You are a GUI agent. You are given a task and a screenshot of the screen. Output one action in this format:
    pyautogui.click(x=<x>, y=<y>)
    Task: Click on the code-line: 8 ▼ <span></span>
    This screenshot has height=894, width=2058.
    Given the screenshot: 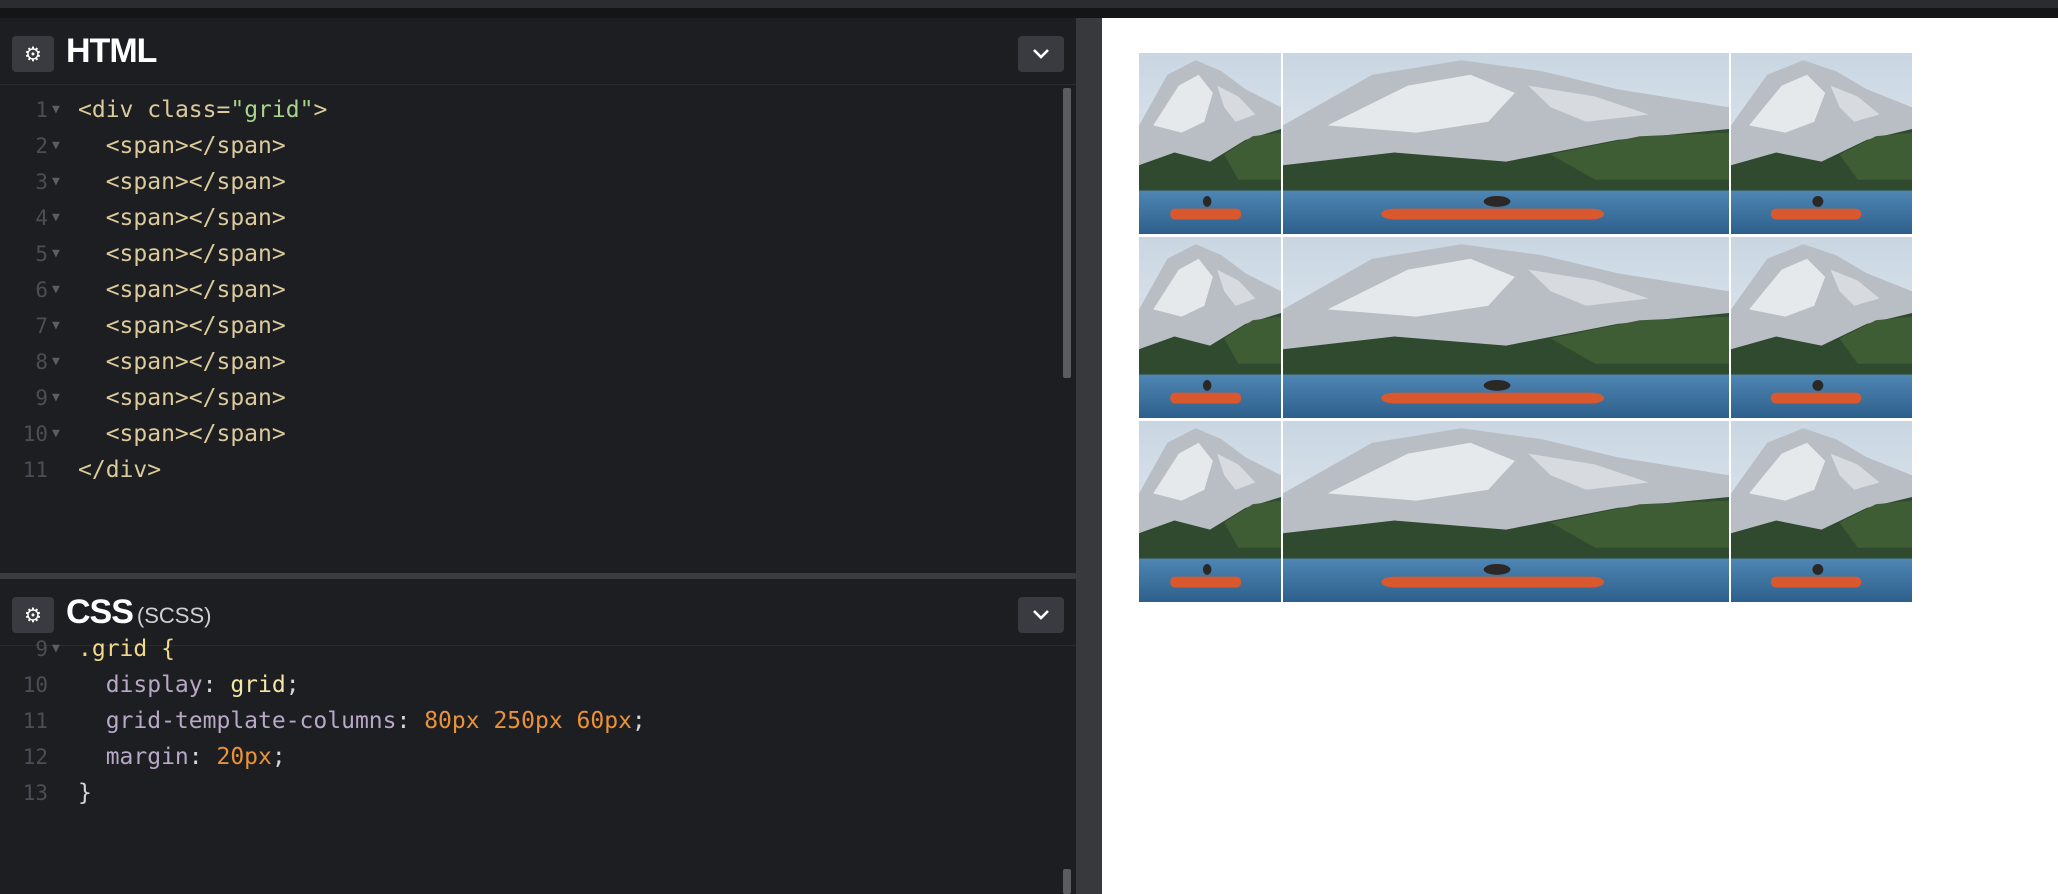 What is the action you would take?
    pyautogui.click(x=530, y=362)
    